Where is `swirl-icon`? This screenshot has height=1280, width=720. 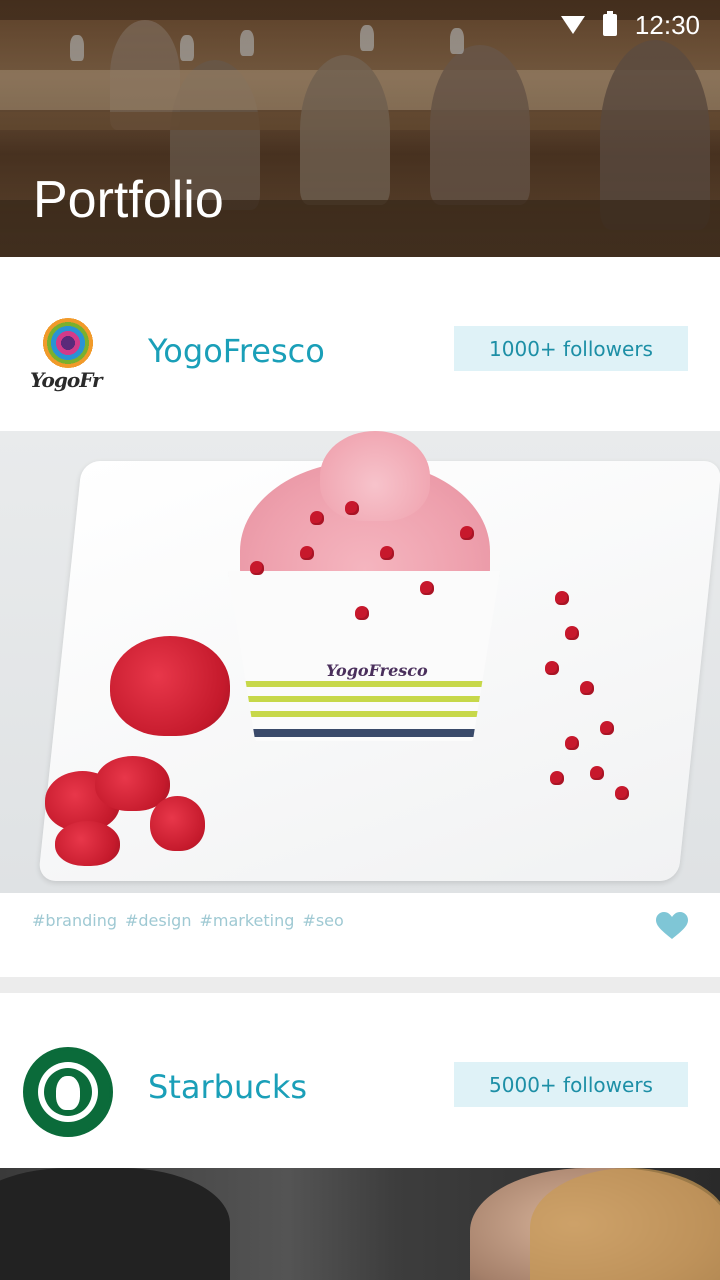
swirl-icon is located at coordinates (68, 343).